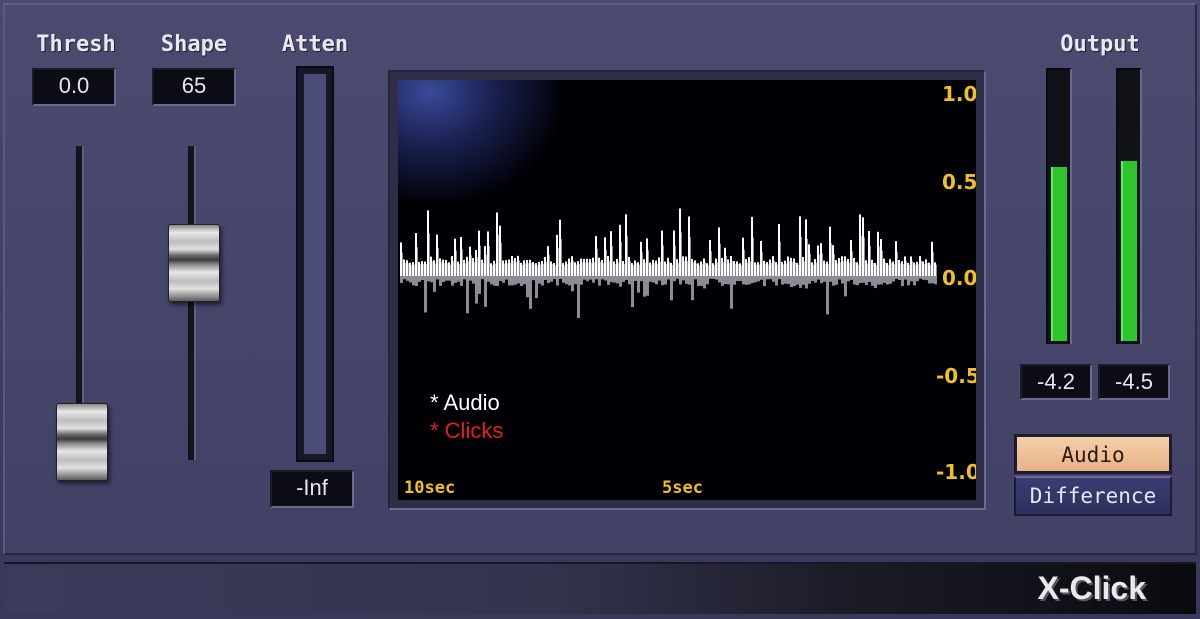 The width and height of the screenshot is (1200, 619). Describe the element at coordinates (1129, 251) in the screenshot. I see `output-meter-right-fill` at that location.